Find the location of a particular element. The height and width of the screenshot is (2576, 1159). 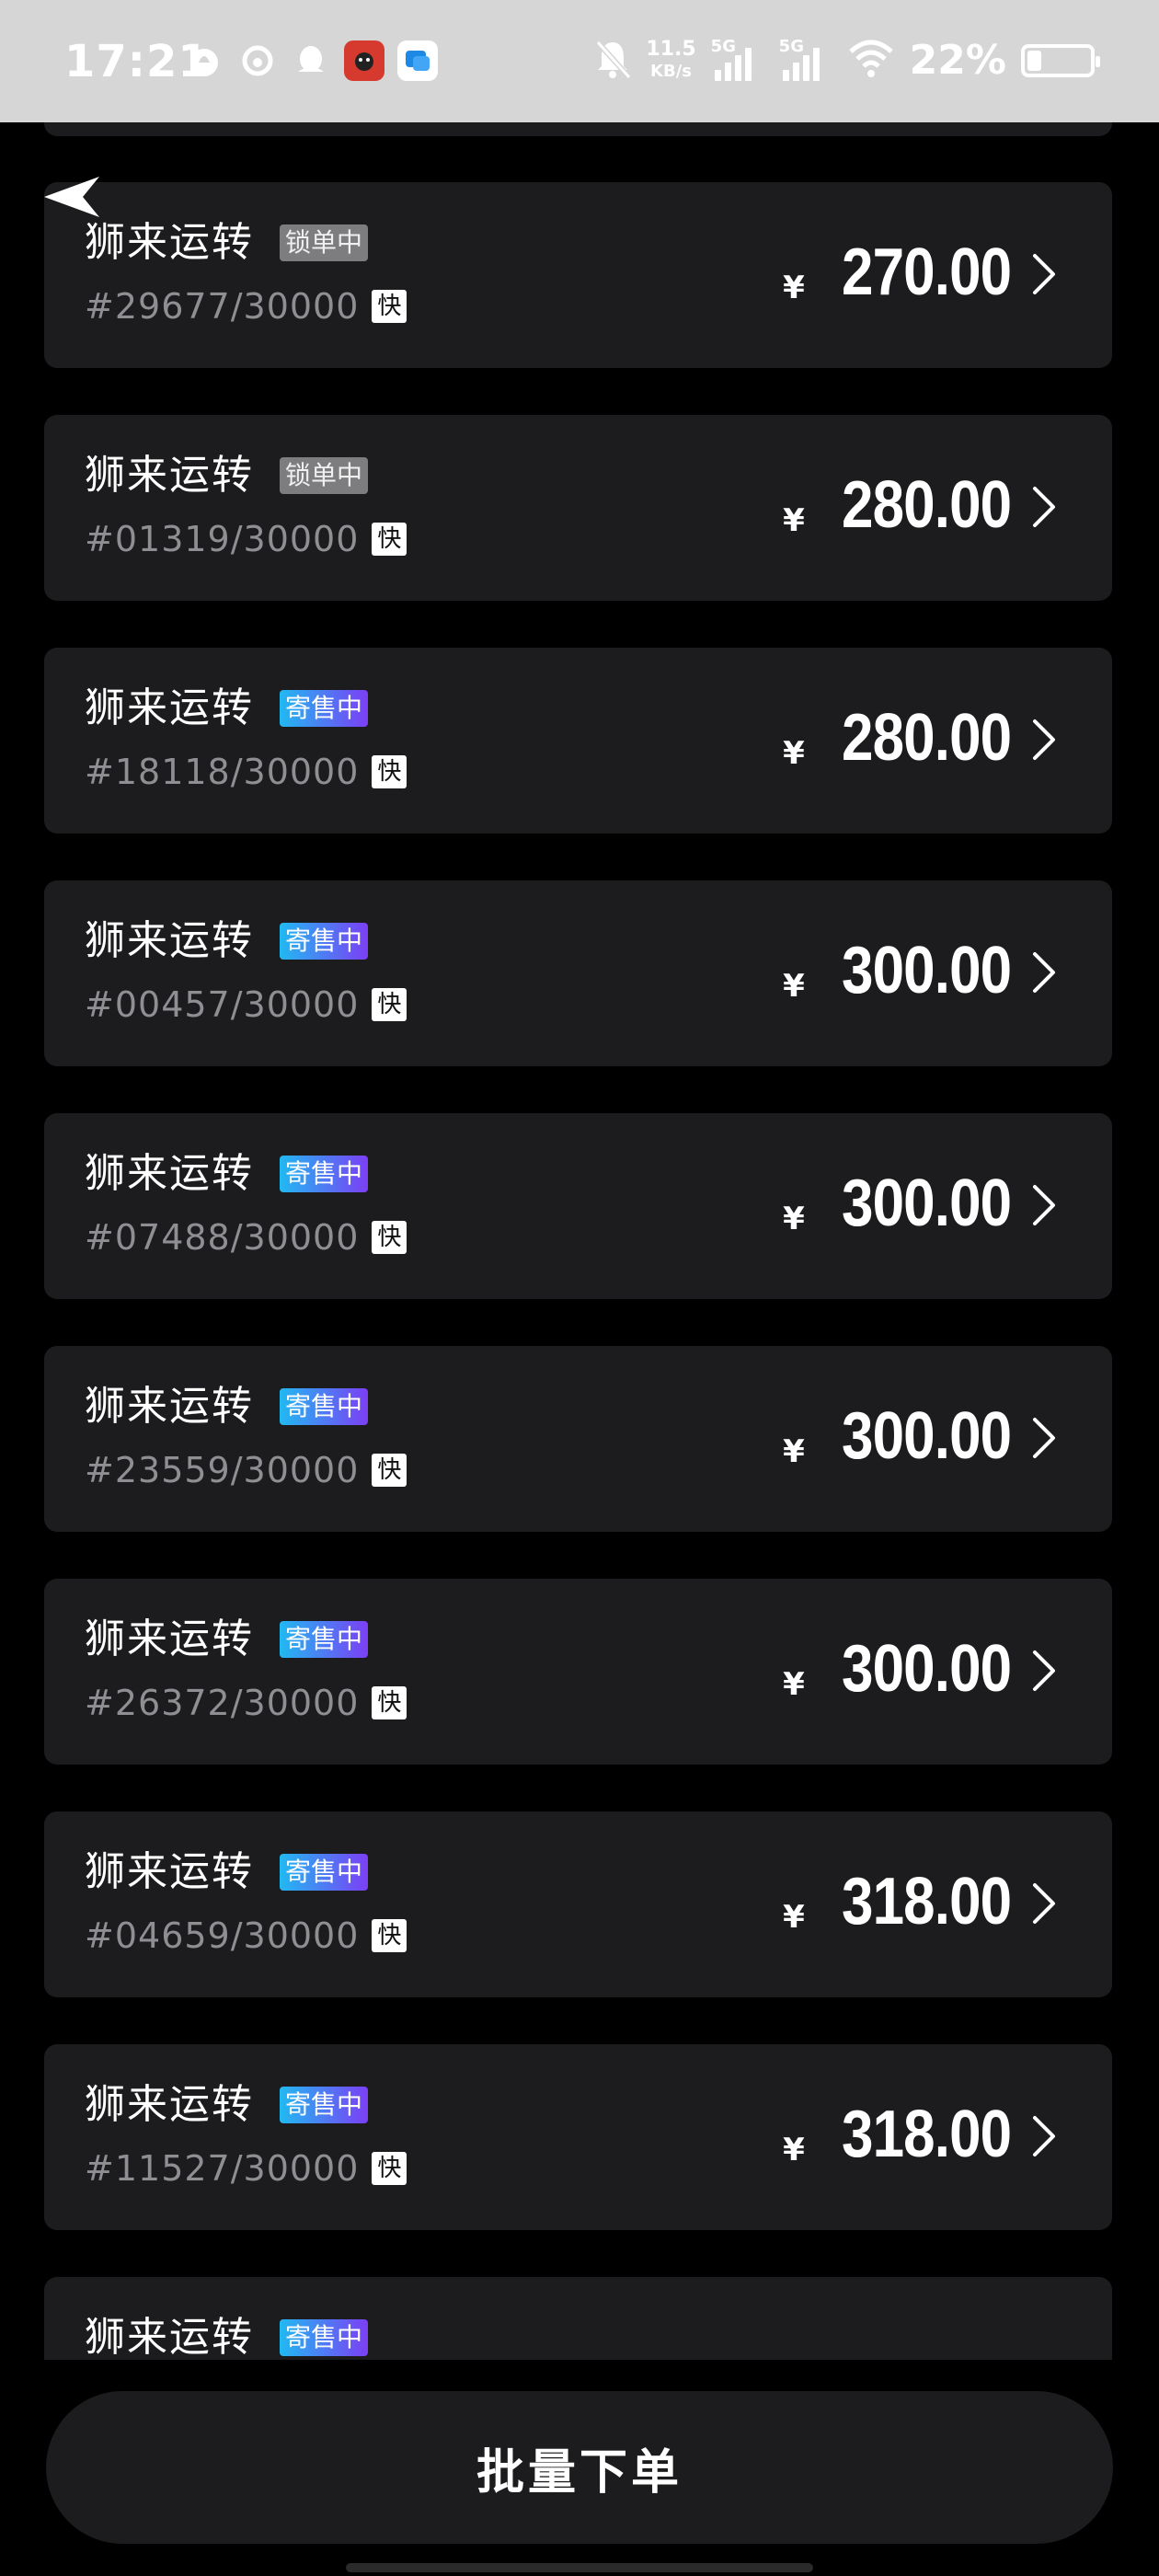

serial-number: #01319/30000 is located at coordinates (222, 539).